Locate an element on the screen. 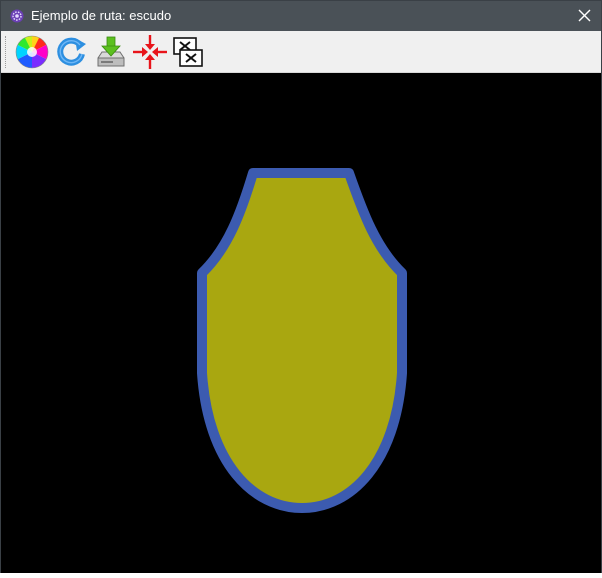 This screenshot has height=578, width=602. close-icon is located at coordinates (584, 15).